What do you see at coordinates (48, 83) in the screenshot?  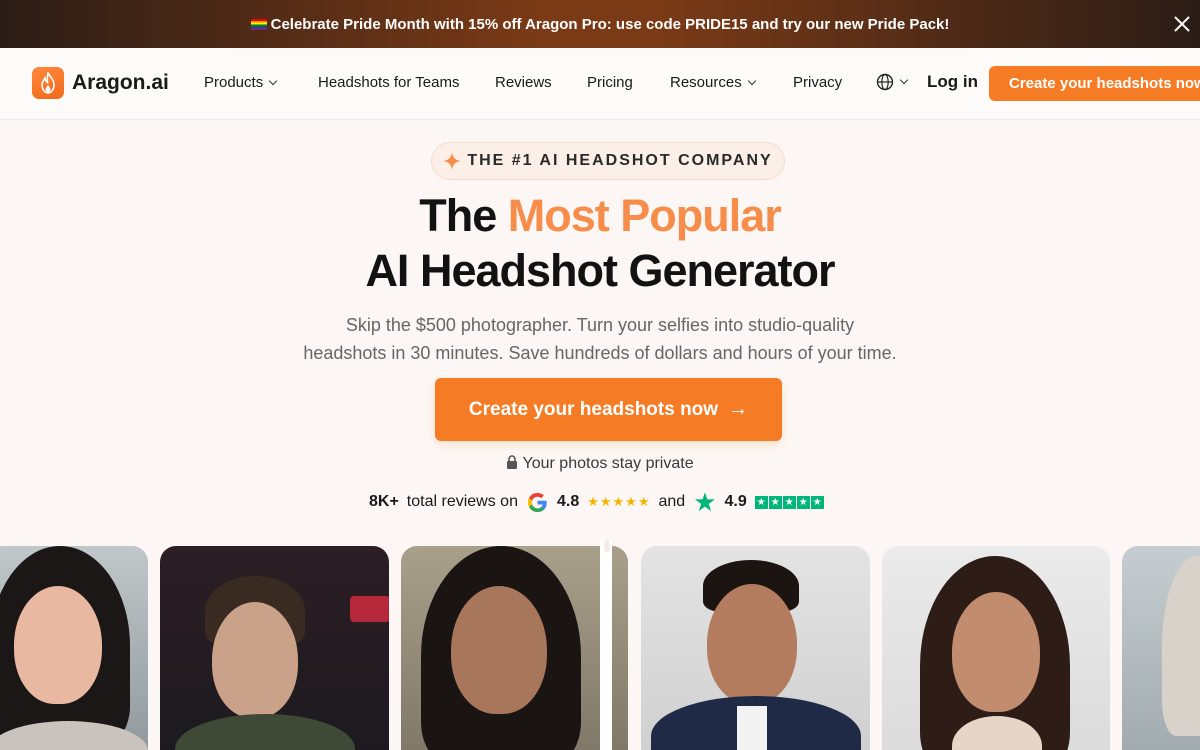 I see `flame-icon` at bounding box center [48, 83].